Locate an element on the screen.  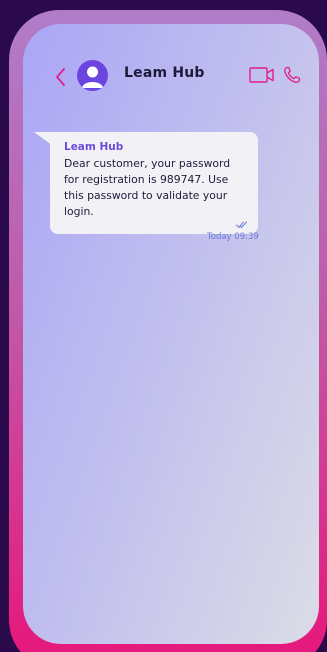
phone-icon is located at coordinates (292, 75).